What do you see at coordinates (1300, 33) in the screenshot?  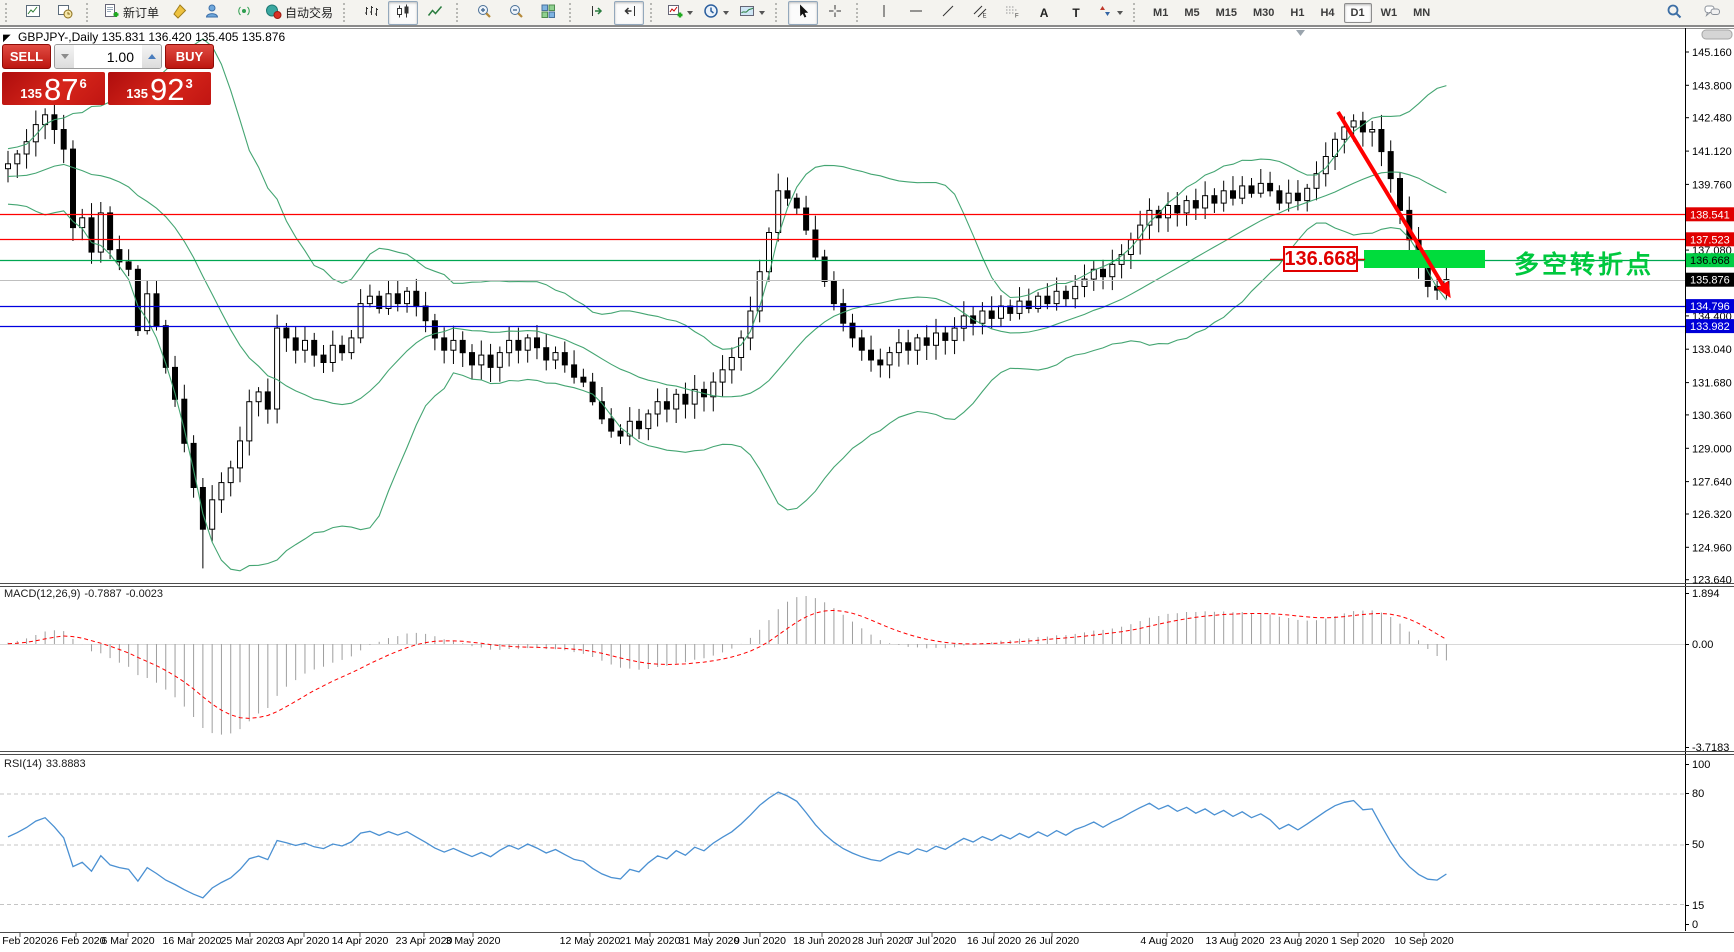 I see `chart-shift-marker` at bounding box center [1300, 33].